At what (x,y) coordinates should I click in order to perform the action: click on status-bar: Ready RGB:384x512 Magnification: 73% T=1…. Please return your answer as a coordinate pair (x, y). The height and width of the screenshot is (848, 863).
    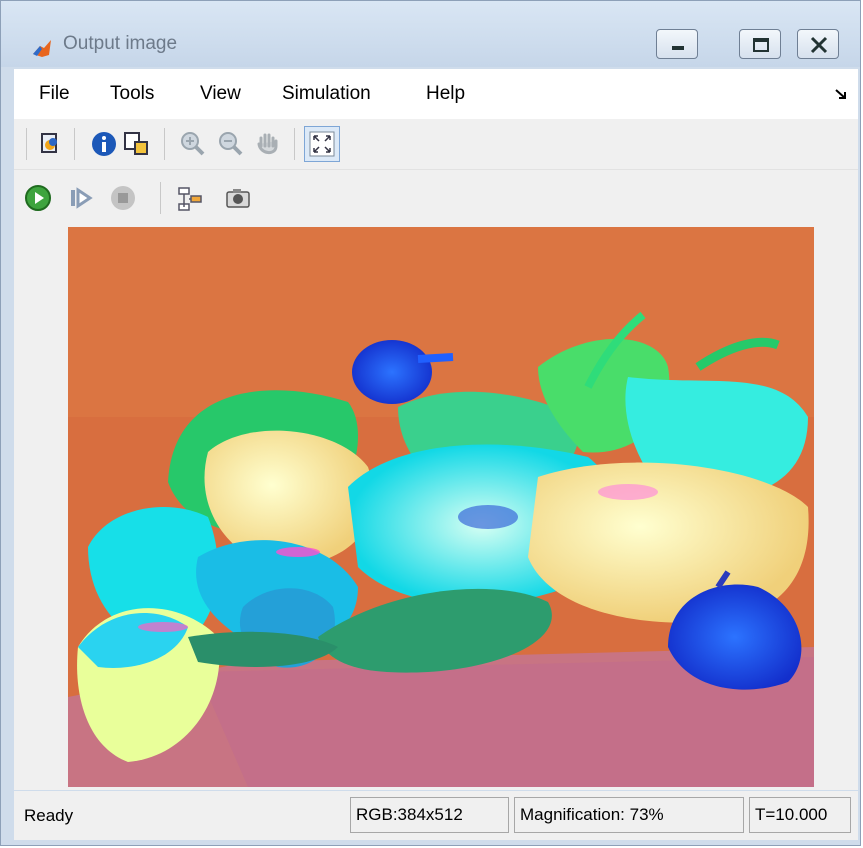
    Looking at the image, I should click on (436, 815).